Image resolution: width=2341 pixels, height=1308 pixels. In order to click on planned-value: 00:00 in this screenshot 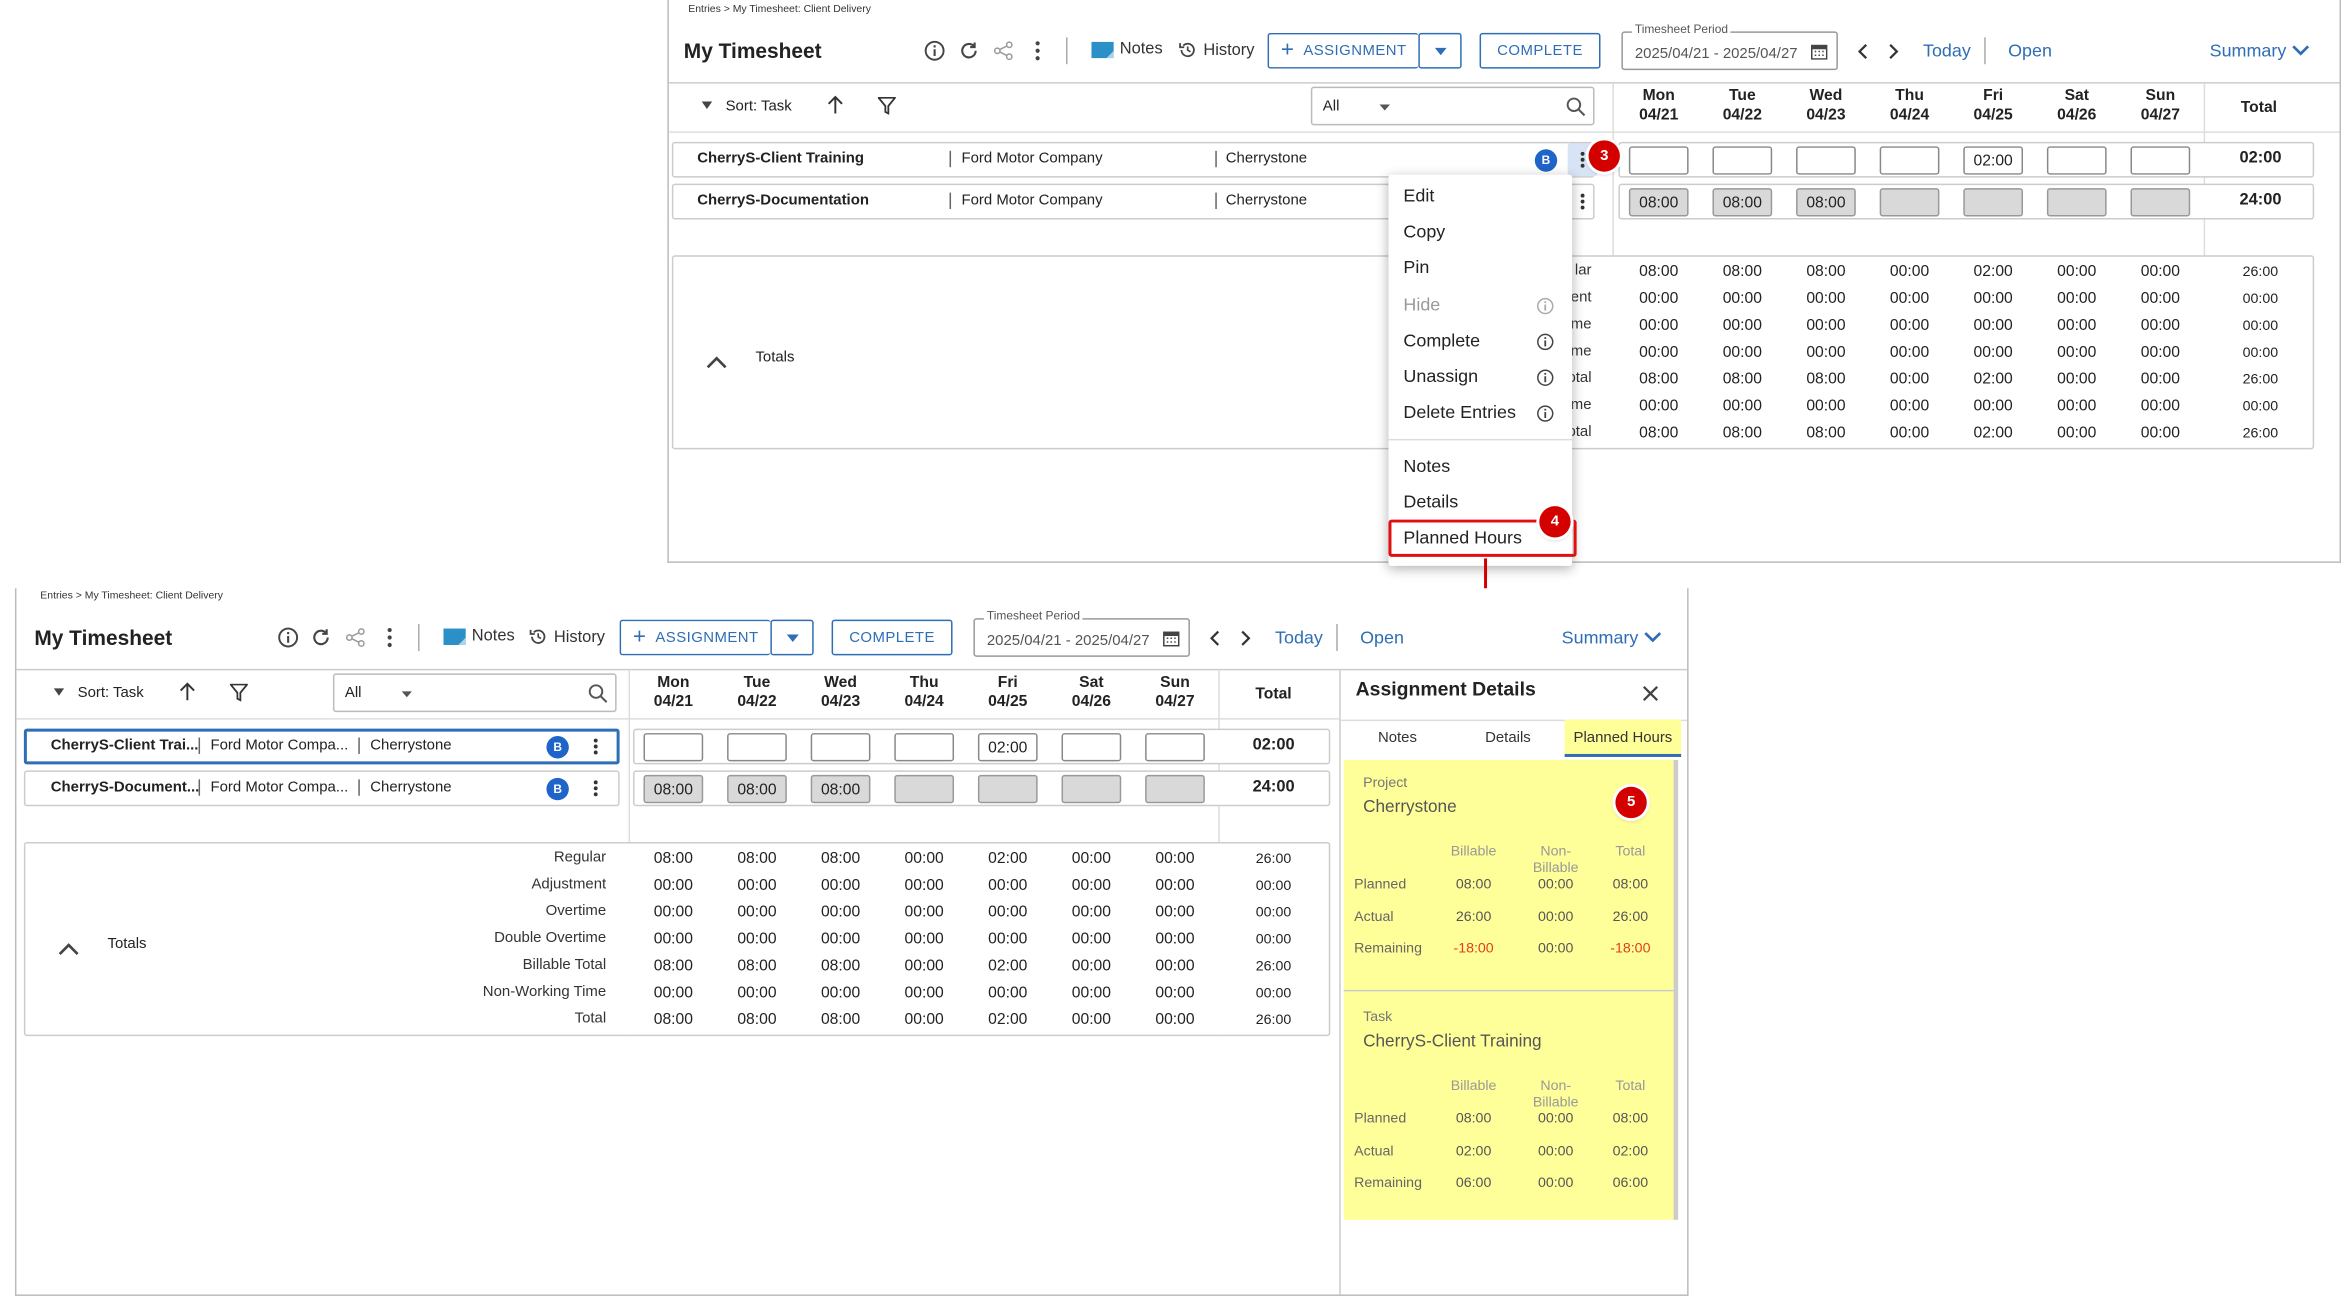, I will do `click(1555, 949)`.